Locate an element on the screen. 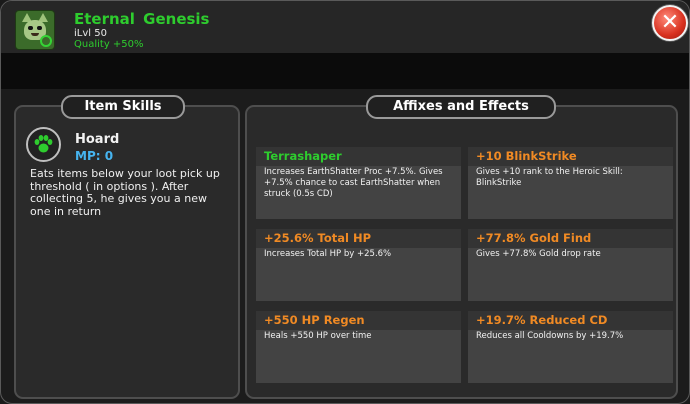 The image size is (690, 404). paw-glyph is located at coordinates (43, 144).